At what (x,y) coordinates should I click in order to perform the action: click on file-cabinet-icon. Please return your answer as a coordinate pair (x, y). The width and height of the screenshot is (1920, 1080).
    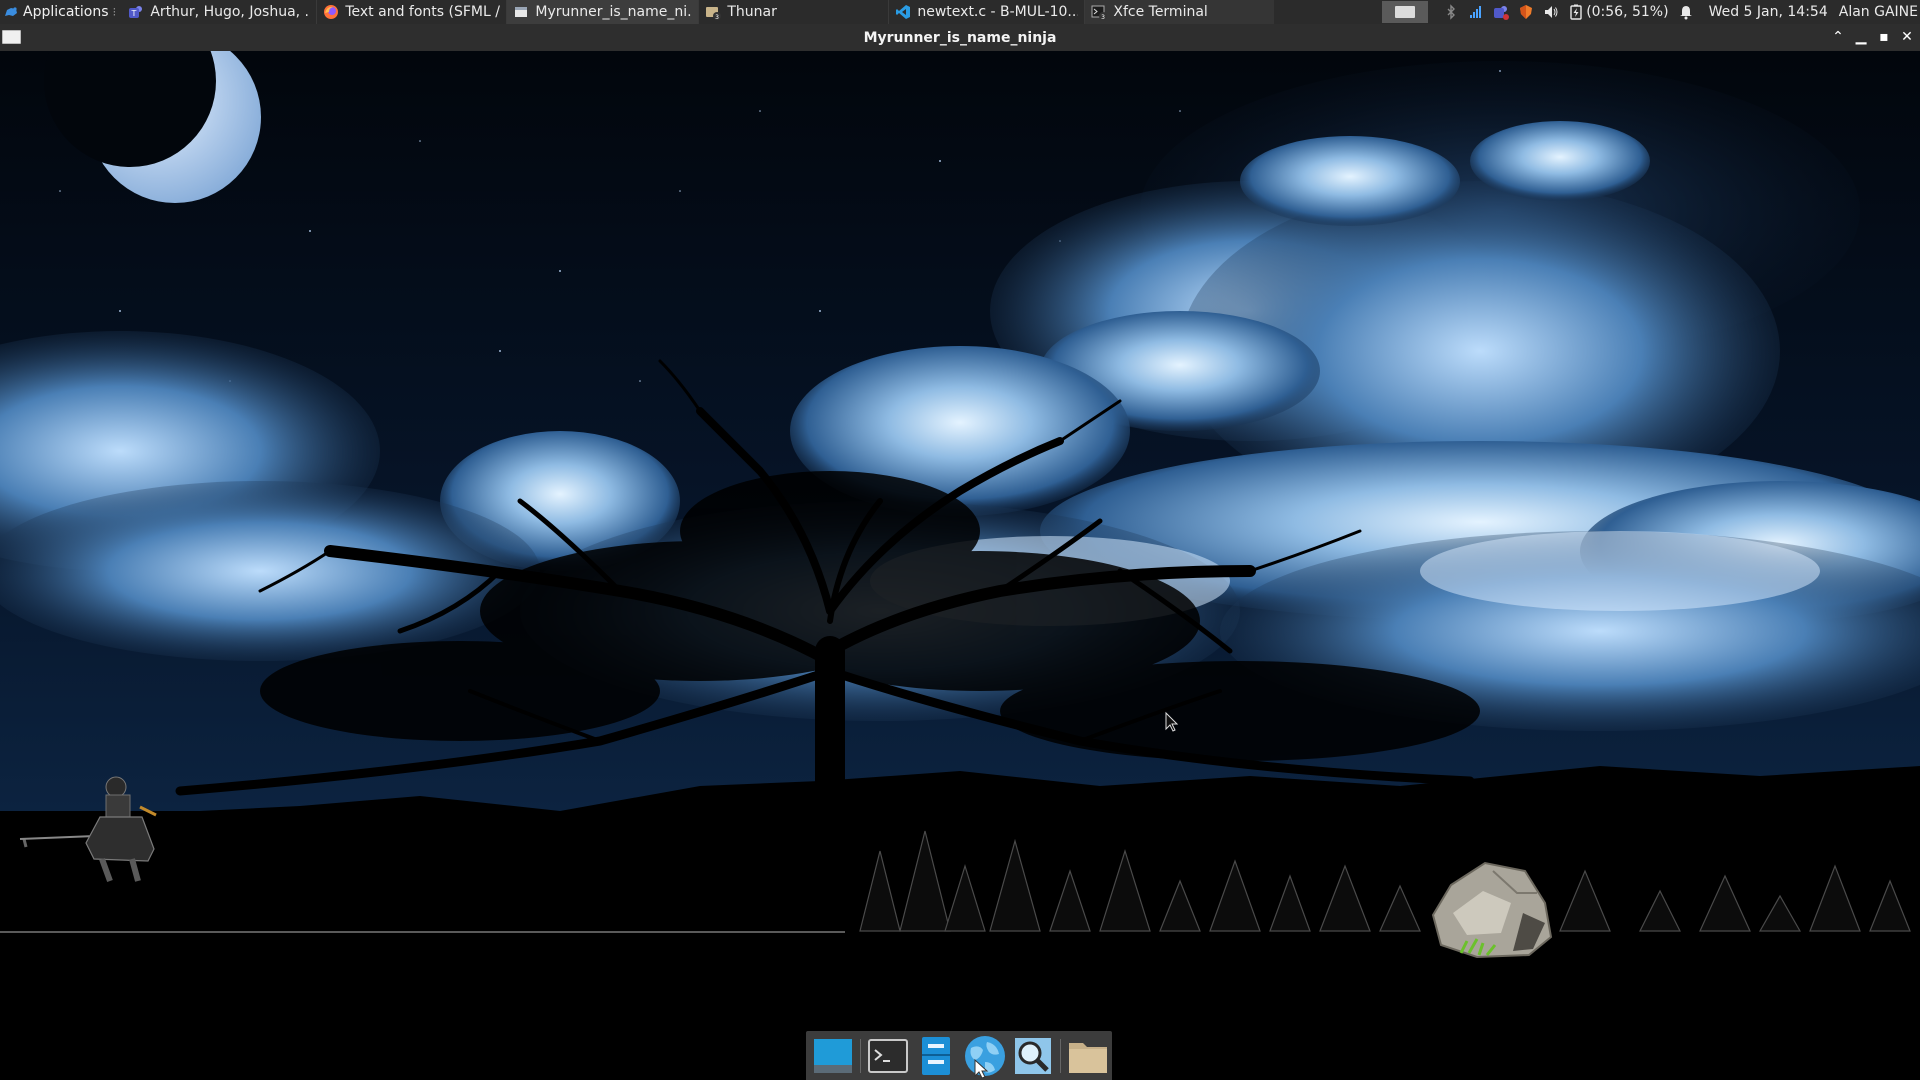
    Looking at the image, I should click on (936, 1055).